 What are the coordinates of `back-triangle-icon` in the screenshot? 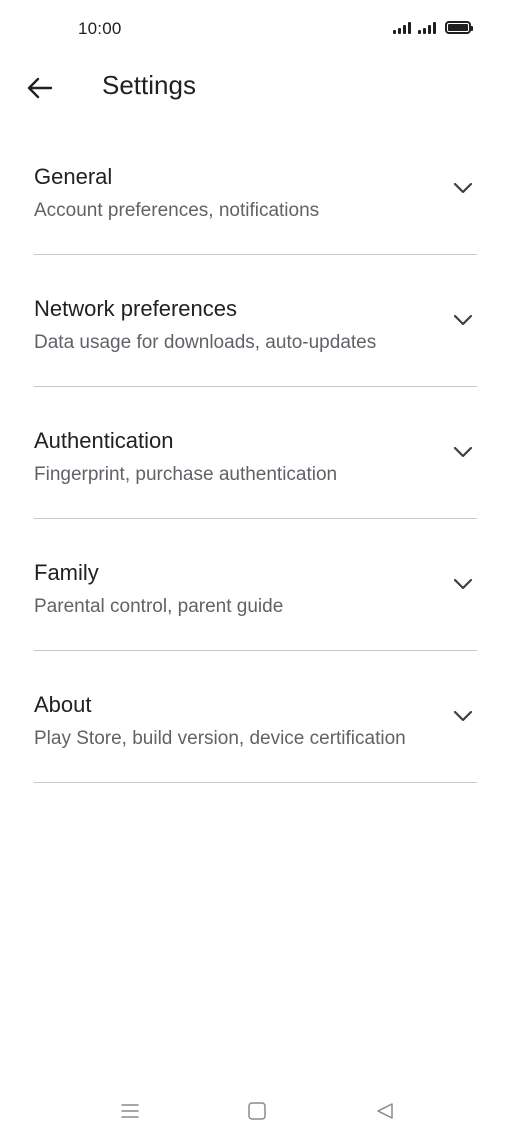 It's located at (385, 1111).